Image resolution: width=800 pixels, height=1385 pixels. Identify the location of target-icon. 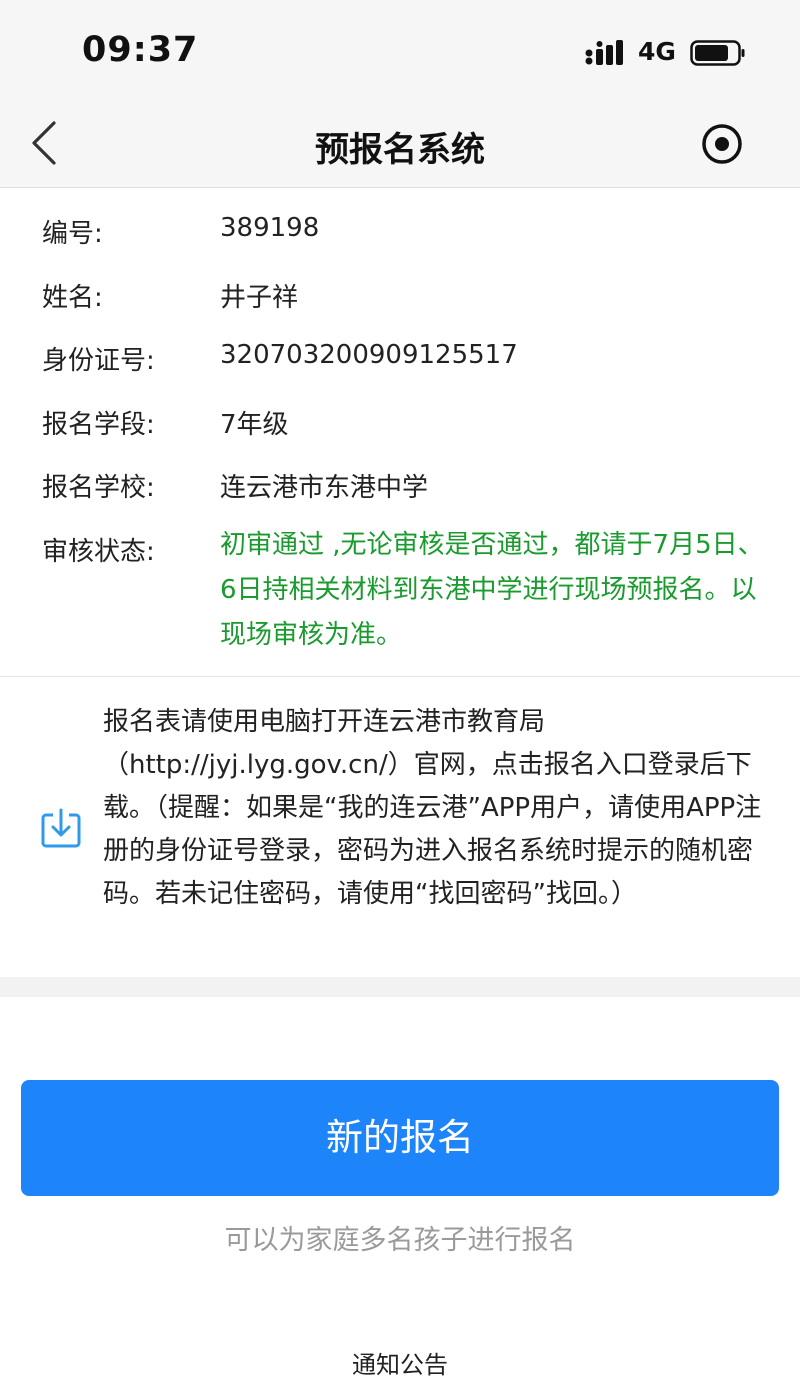
(722, 144).